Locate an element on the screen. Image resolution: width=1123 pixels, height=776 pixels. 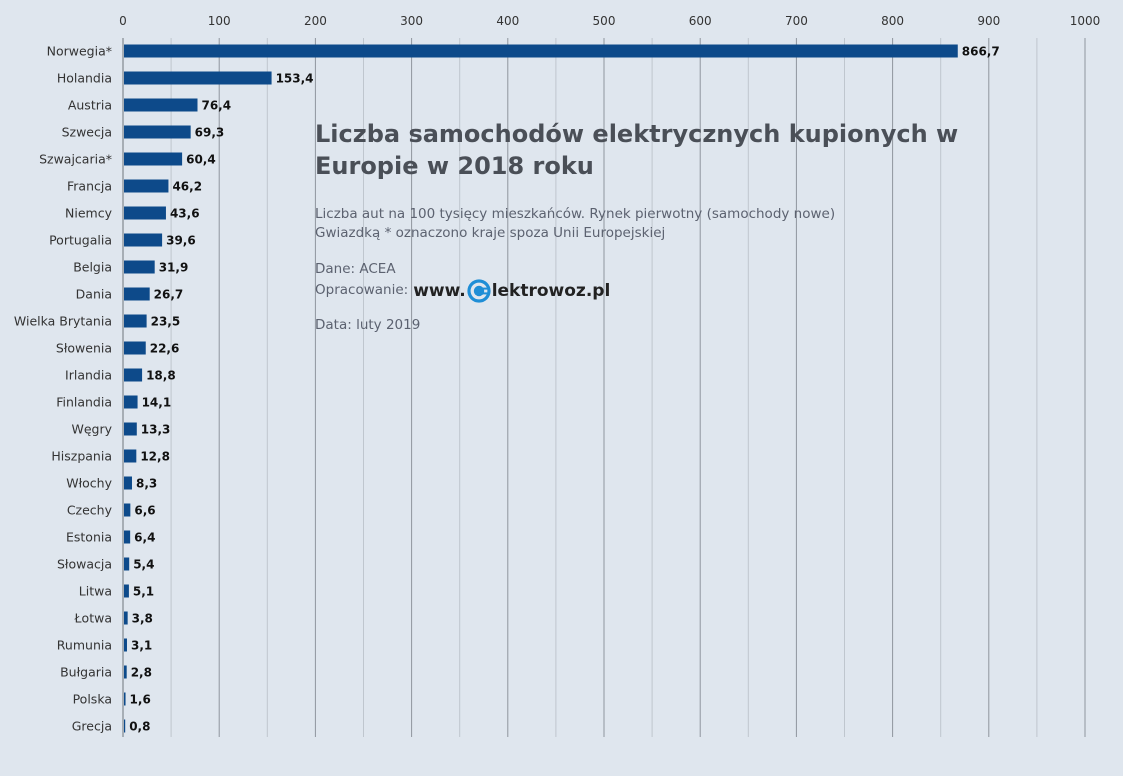
value-label: 153,4 is located at coordinates (295, 79).